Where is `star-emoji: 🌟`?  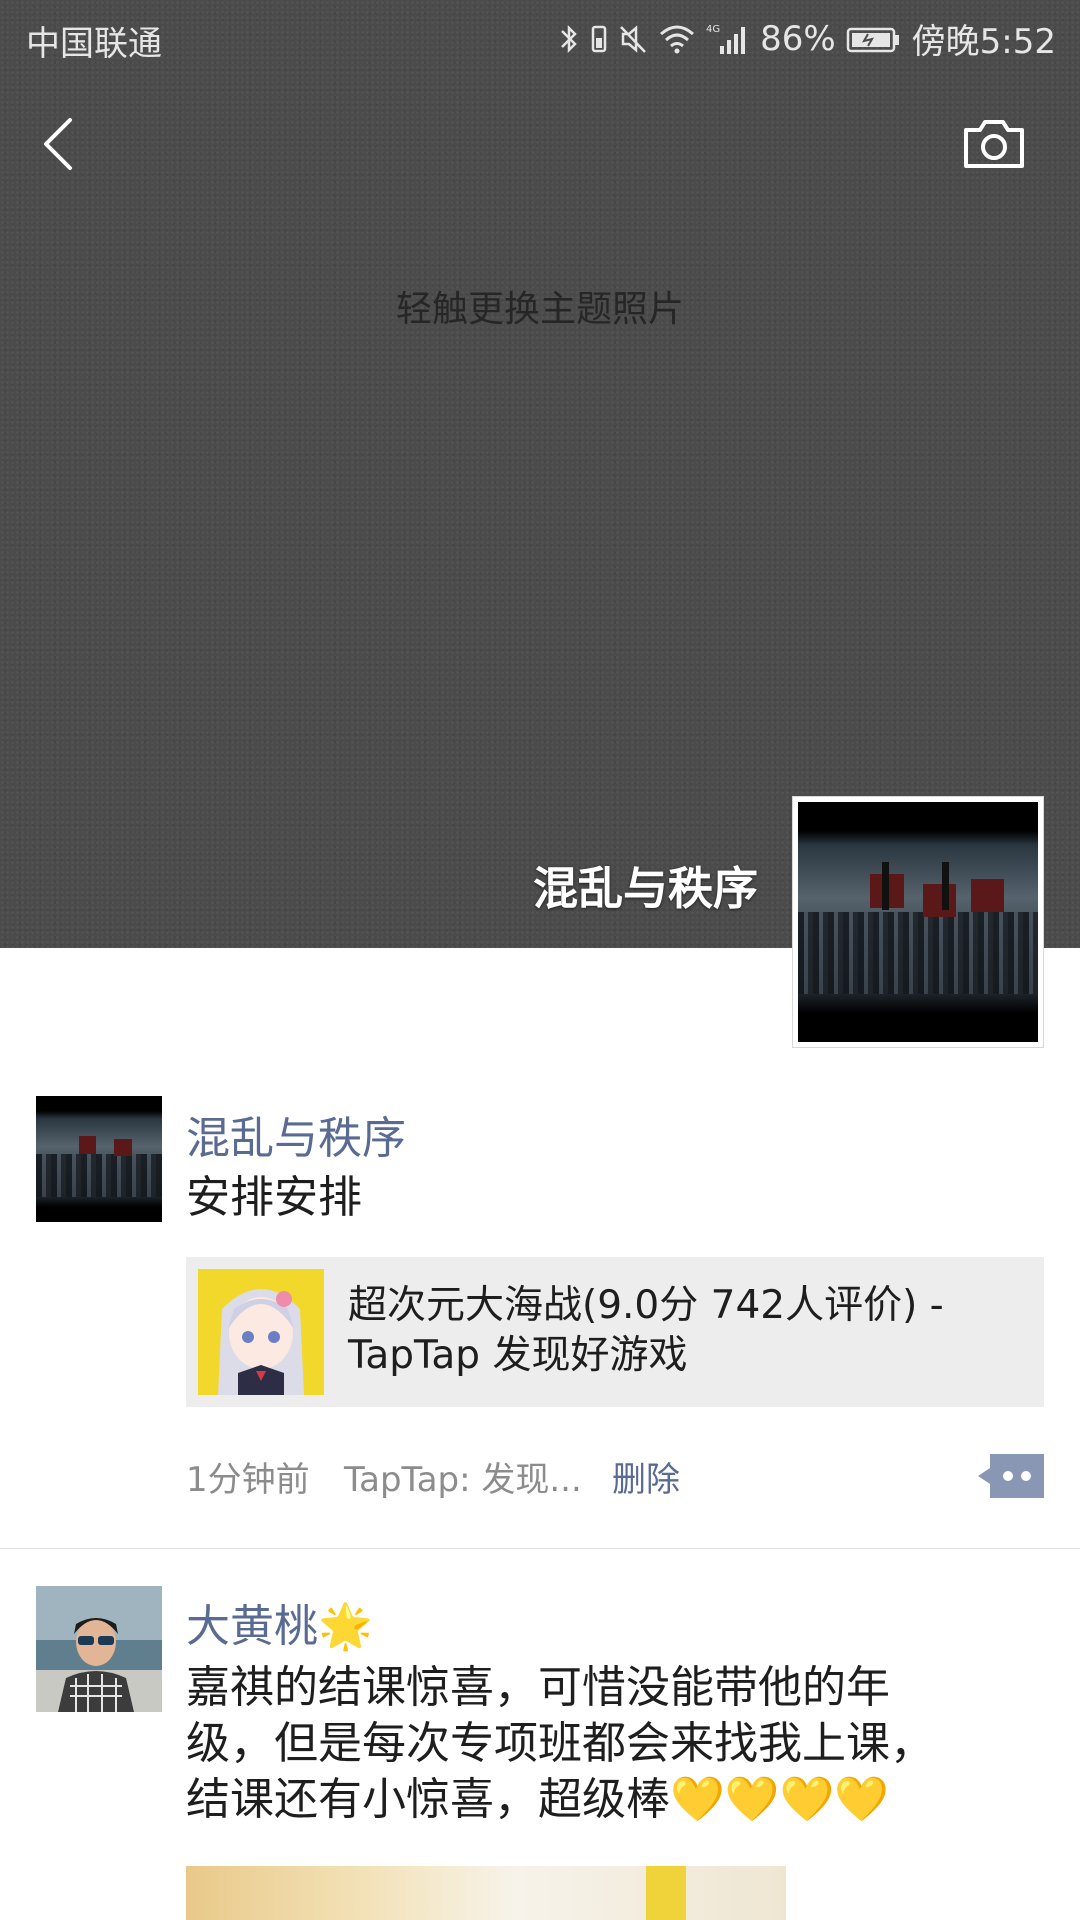
star-emoji: 🌟 is located at coordinates (345, 1626).